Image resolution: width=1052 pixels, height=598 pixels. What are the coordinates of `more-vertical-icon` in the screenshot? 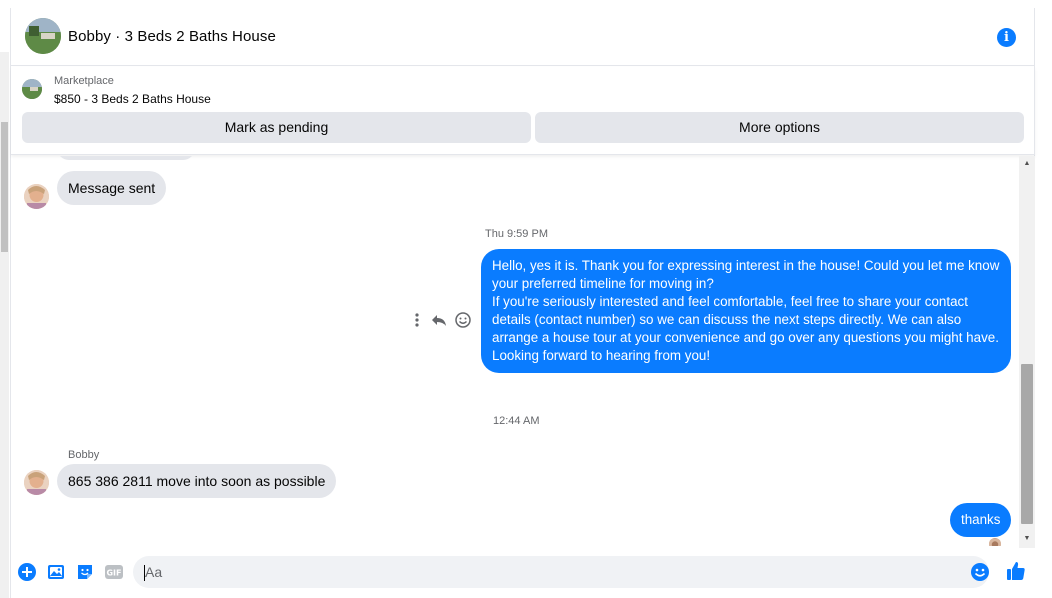 It's located at (417, 320).